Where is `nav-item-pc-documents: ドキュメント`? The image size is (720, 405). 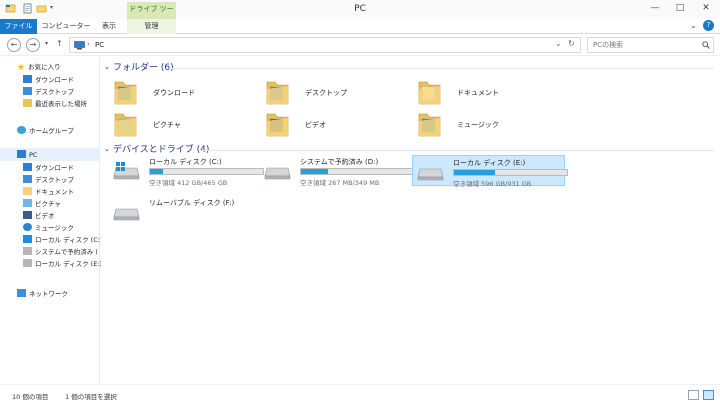
nav-item-pc-documents: ドキュメント is located at coordinates (48, 192).